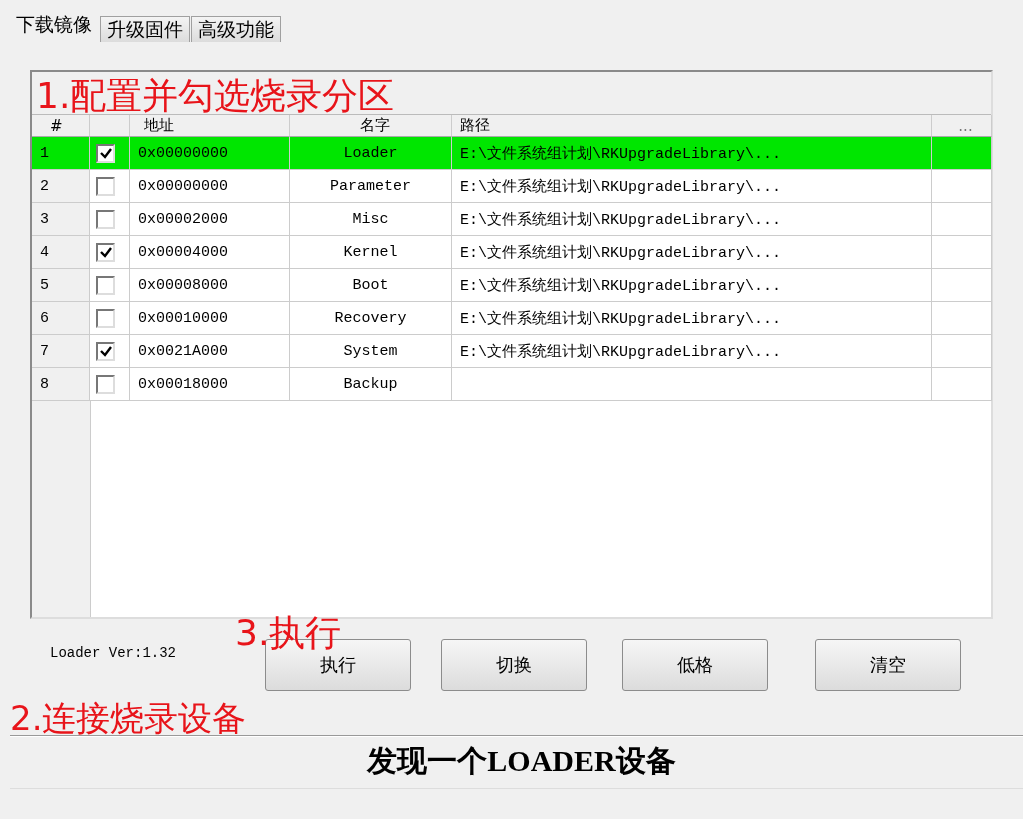  What do you see at coordinates (371, 318) in the screenshot?
I see `table-cell: Recovery` at bounding box center [371, 318].